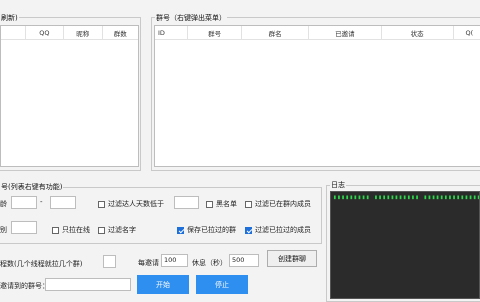 Image resolution: width=480 pixels, height=302 pixels. Describe the element at coordinates (418, 32) in the screenshot. I see `column-status: 状态` at that location.